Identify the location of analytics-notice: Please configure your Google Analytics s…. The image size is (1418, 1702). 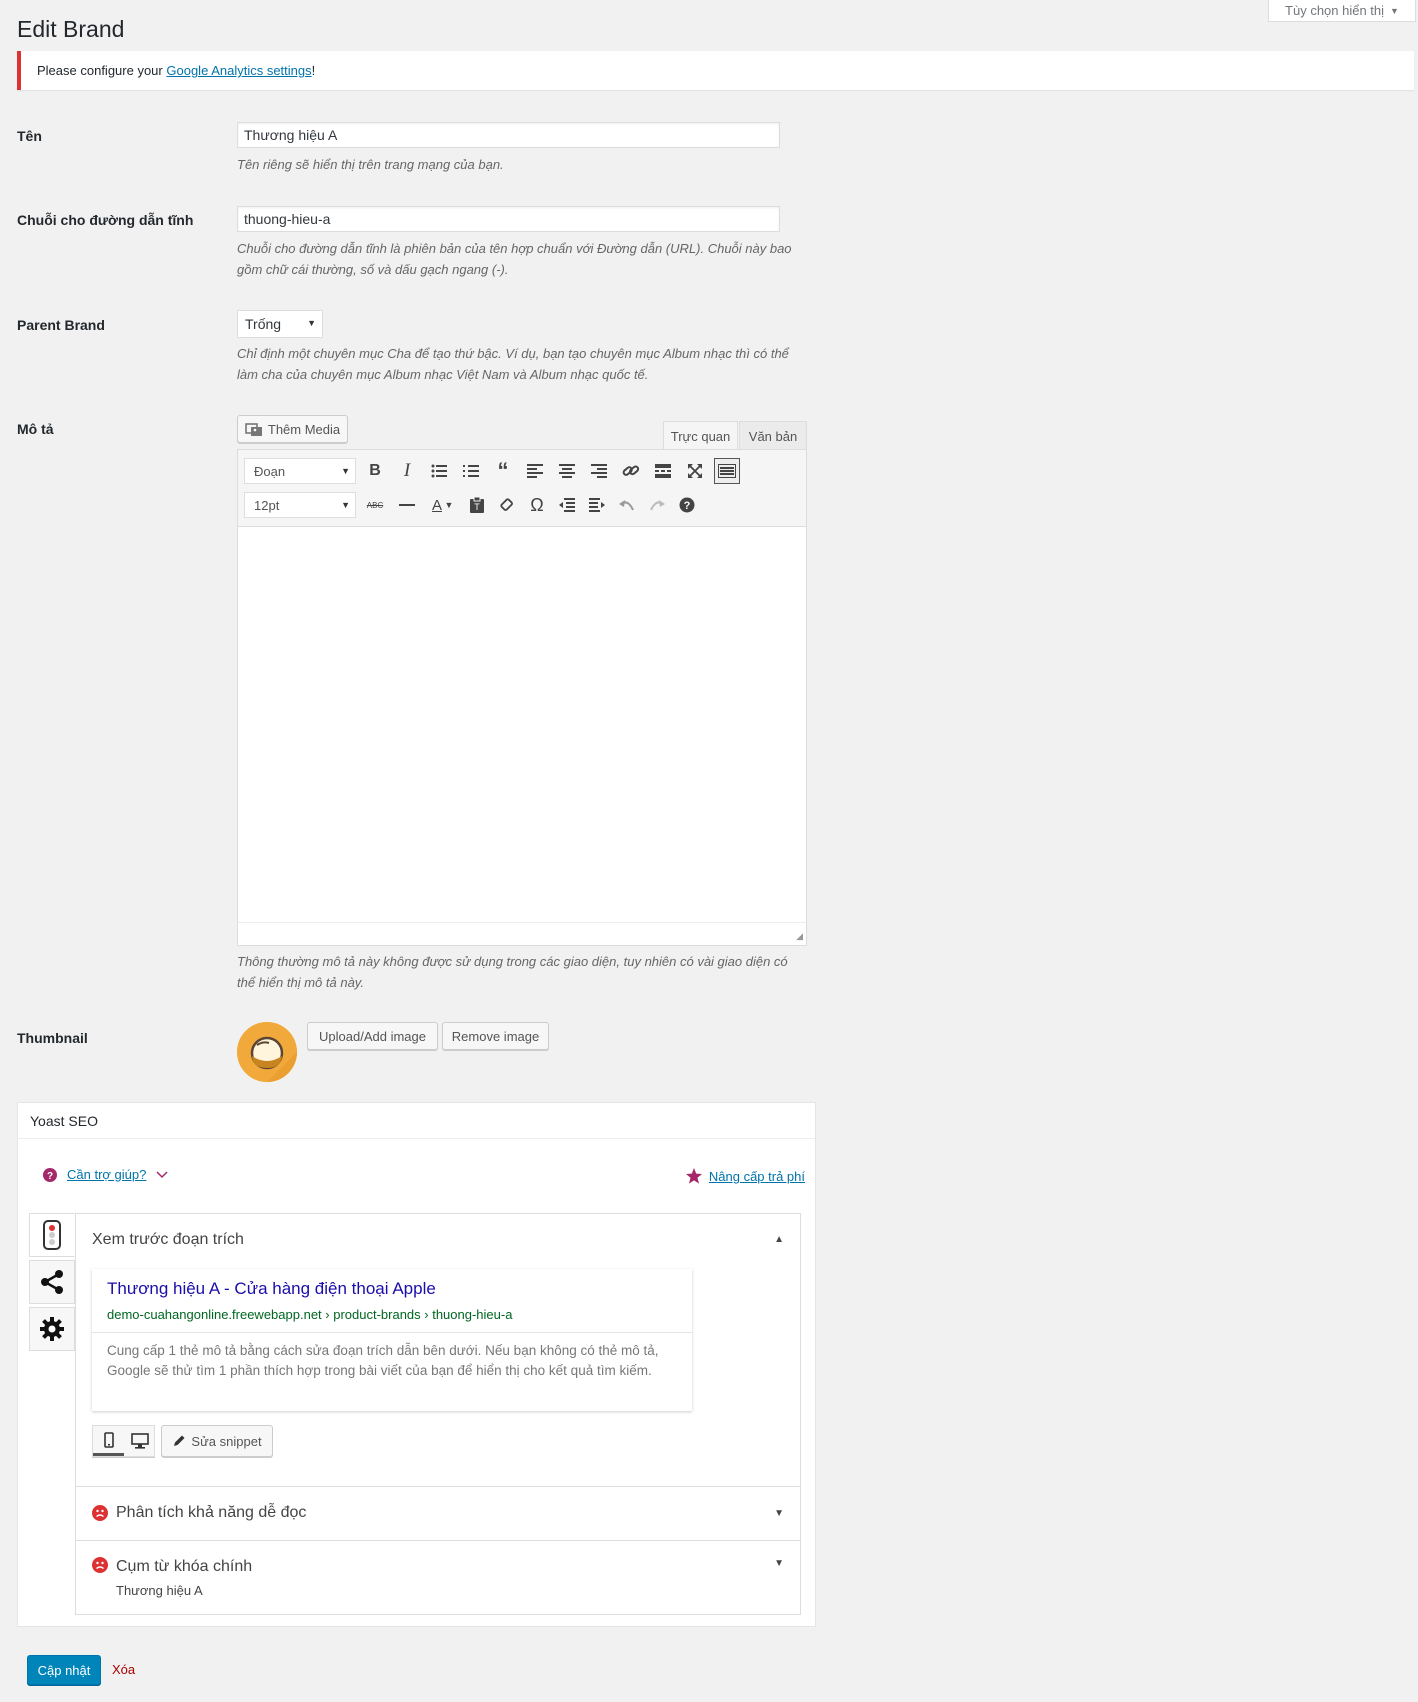
(715, 70).